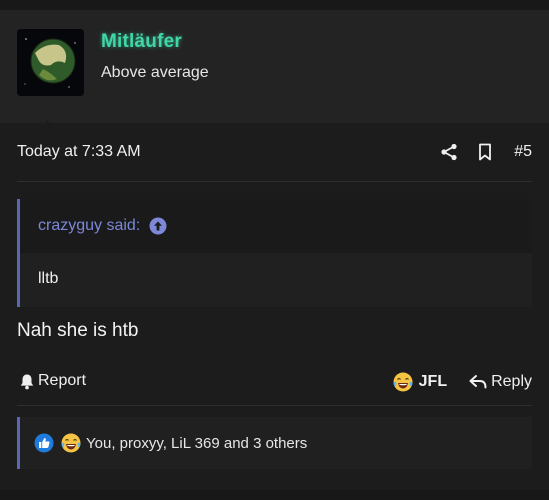 The height and width of the screenshot is (500, 549). What do you see at coordinates (274, 5) in the screenshot?
I see `top-strip` at bounding box center [274, 5].